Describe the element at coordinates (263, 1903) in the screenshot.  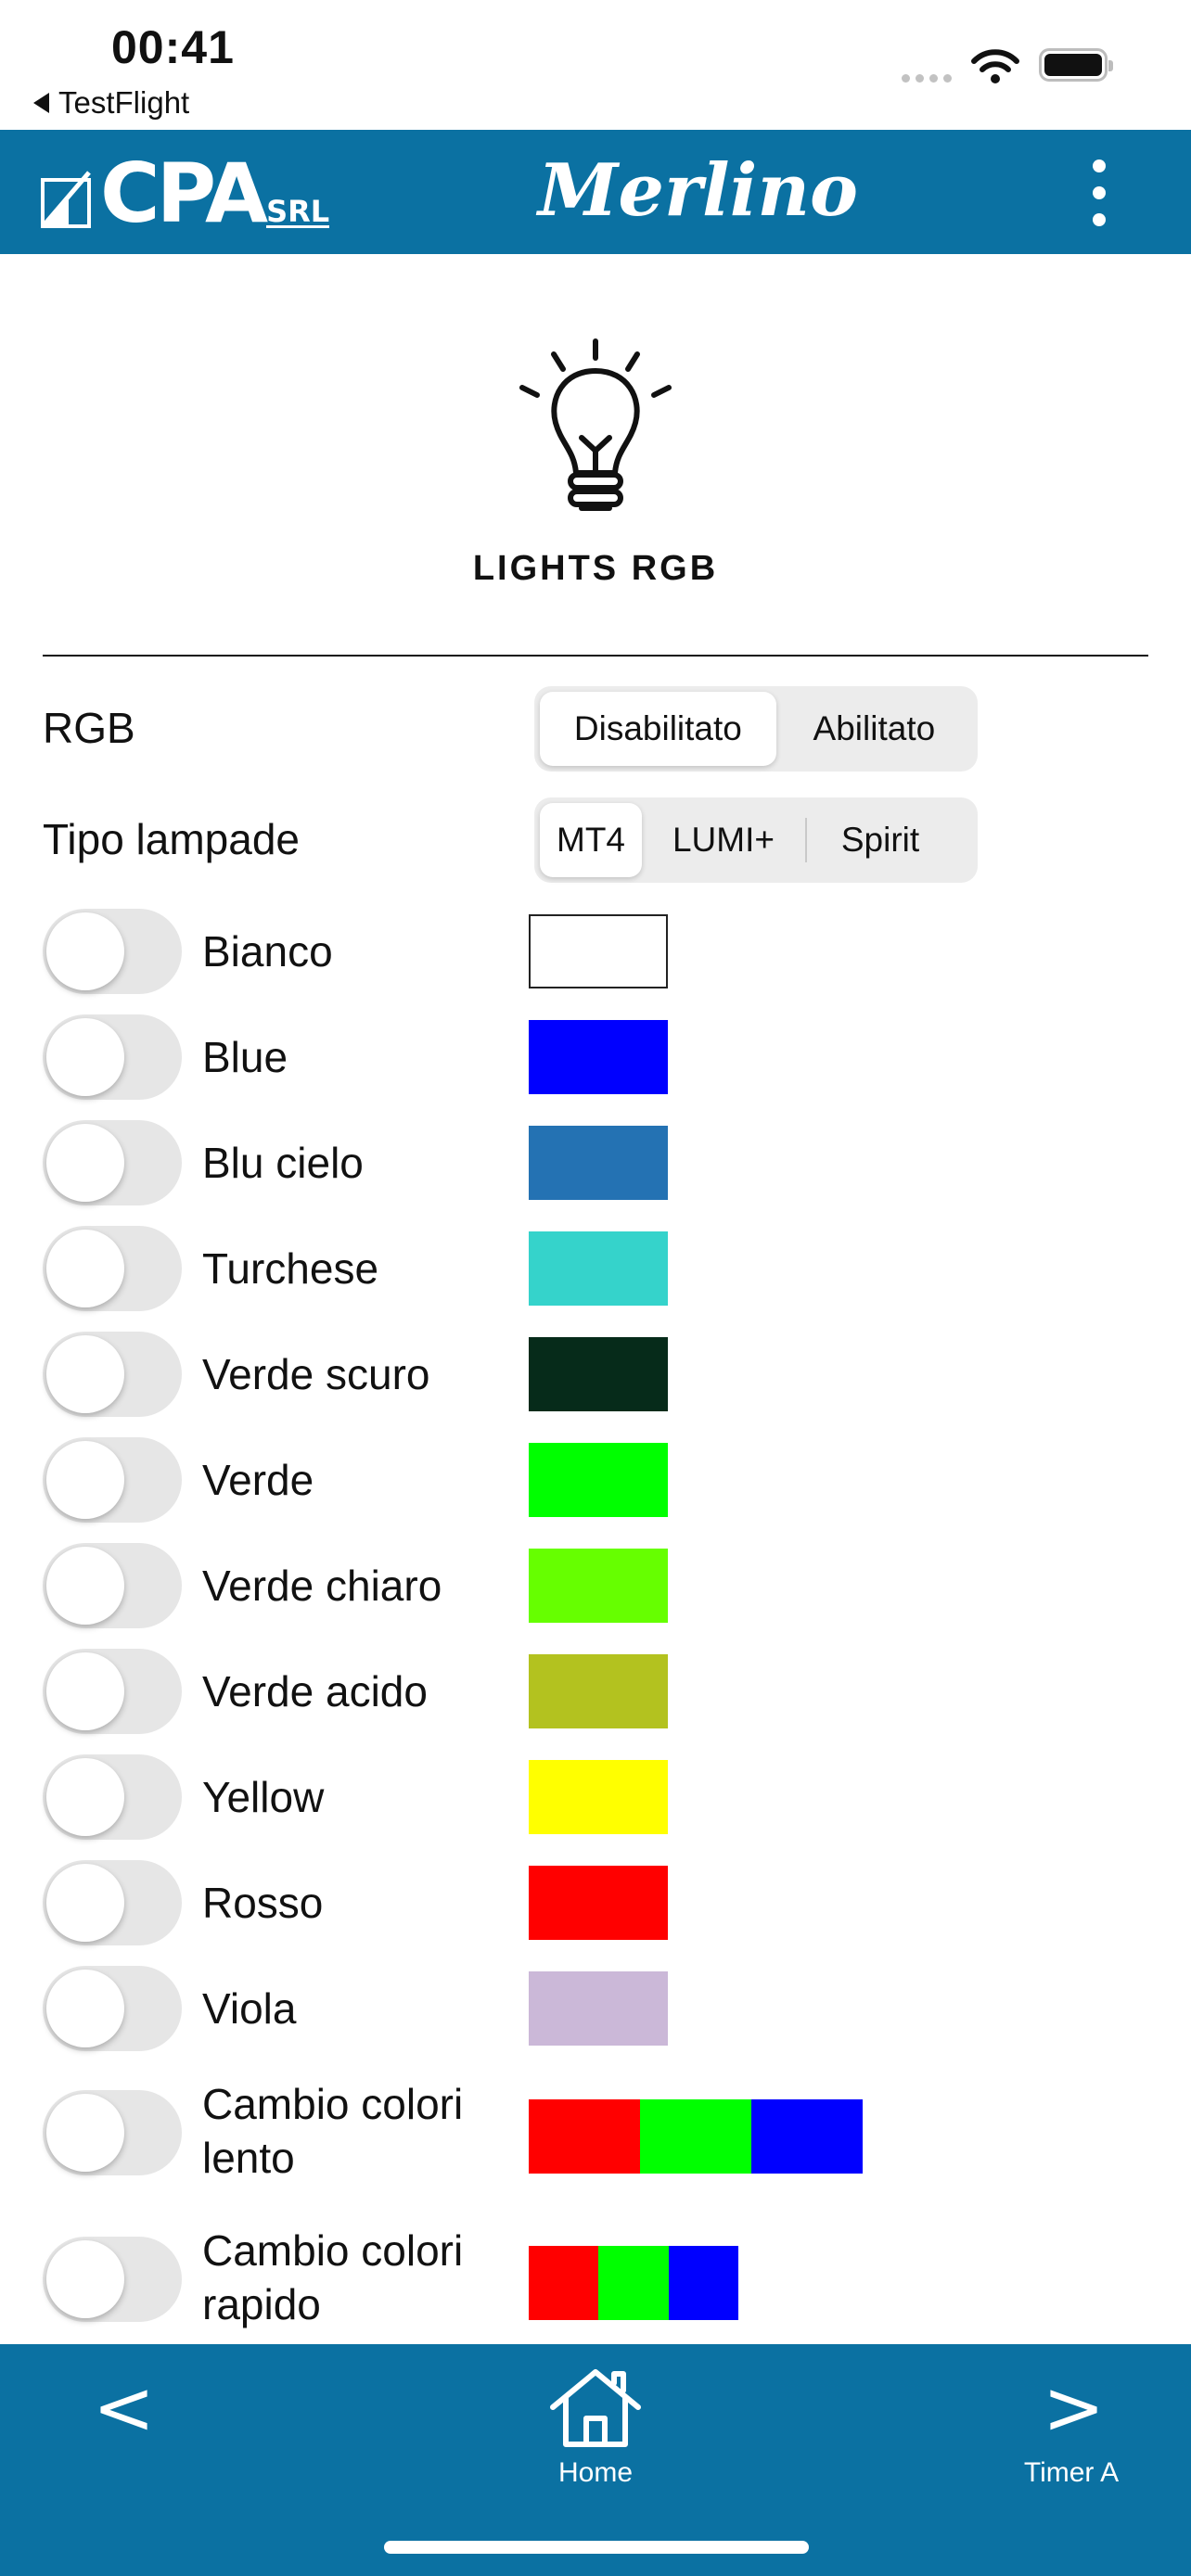
I see `color-name: Rosso` at that location.